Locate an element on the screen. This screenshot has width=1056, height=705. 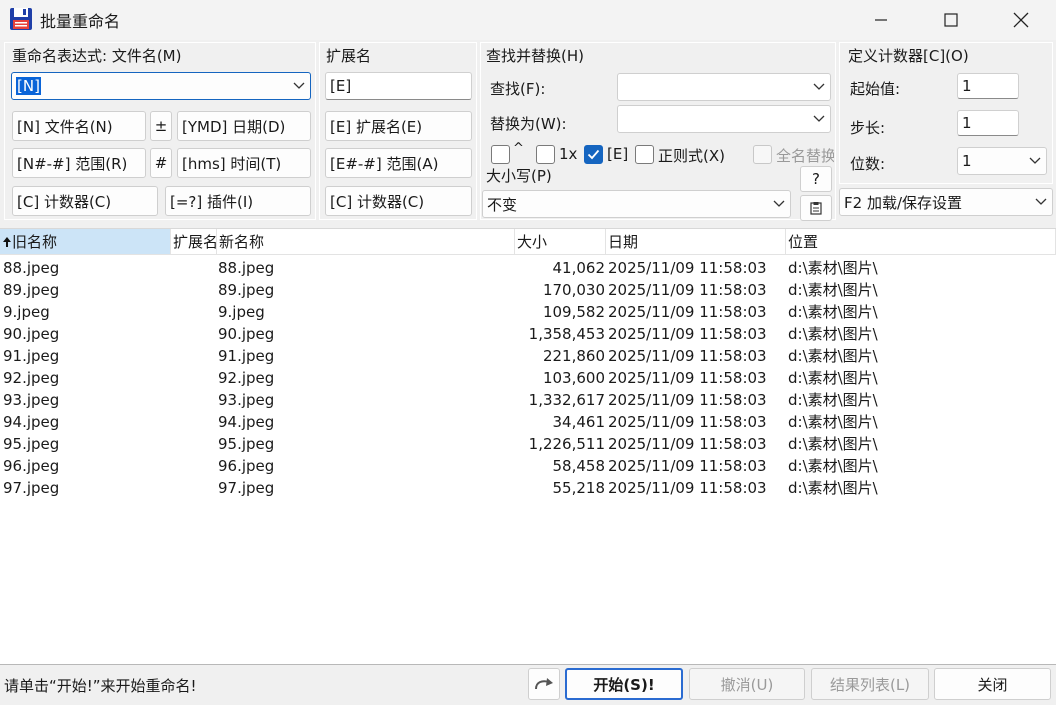
once-checkbox is located at coordinates (545, 154).